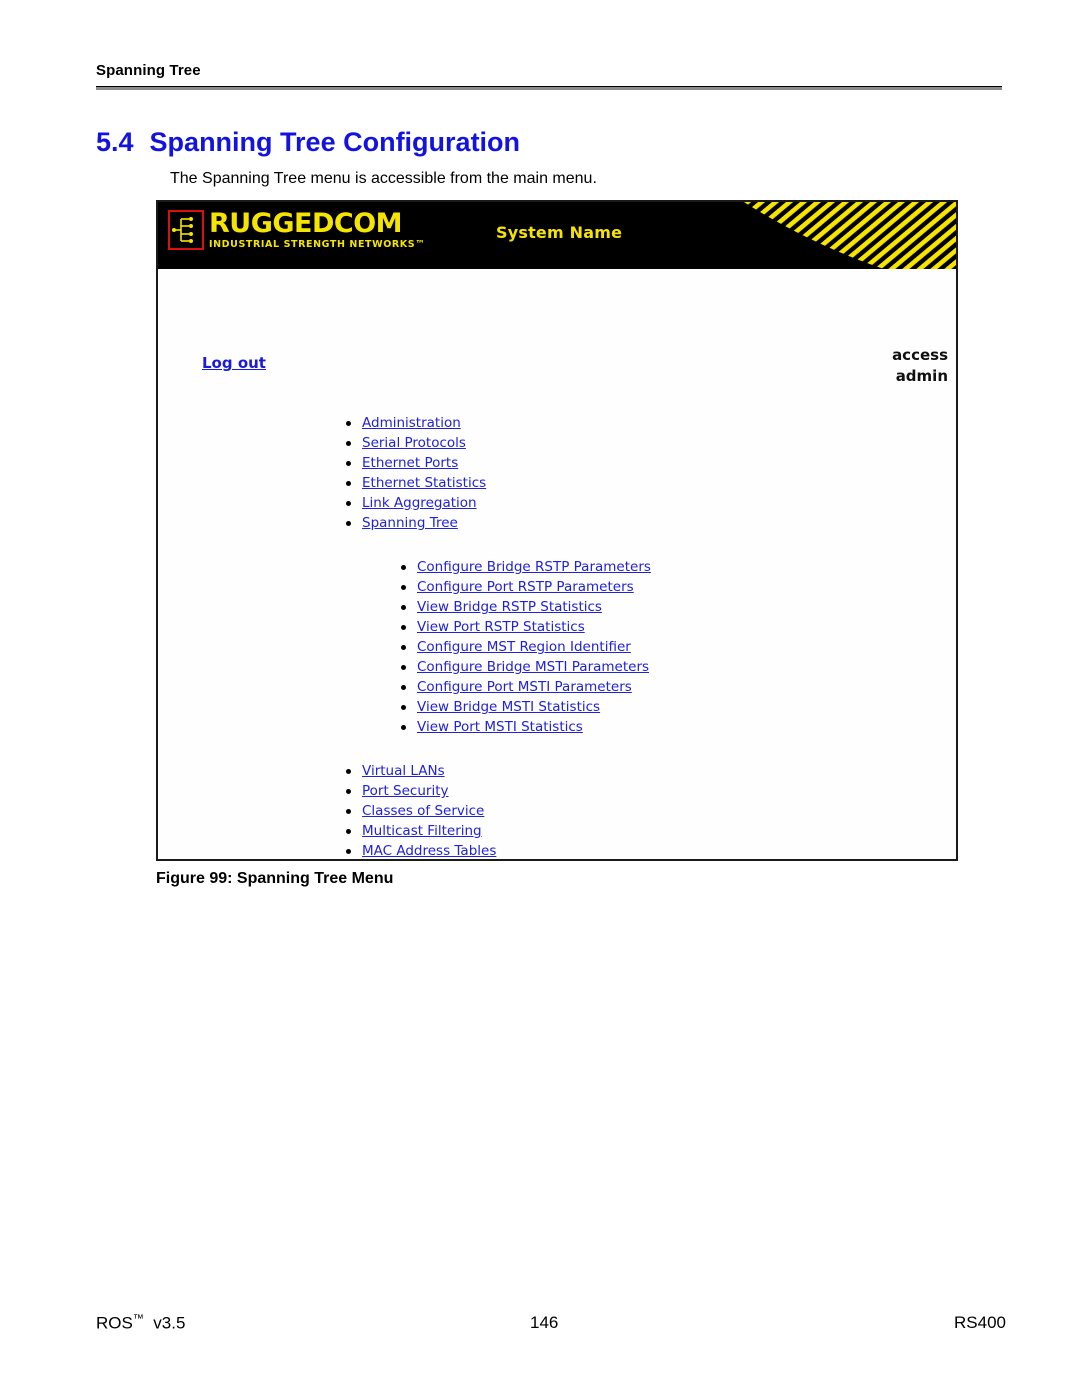 This screenshot has height=1397, width=1080. I want to click on menu-link-multicast-filtering: Multicast Filtering, so click(422, 831).